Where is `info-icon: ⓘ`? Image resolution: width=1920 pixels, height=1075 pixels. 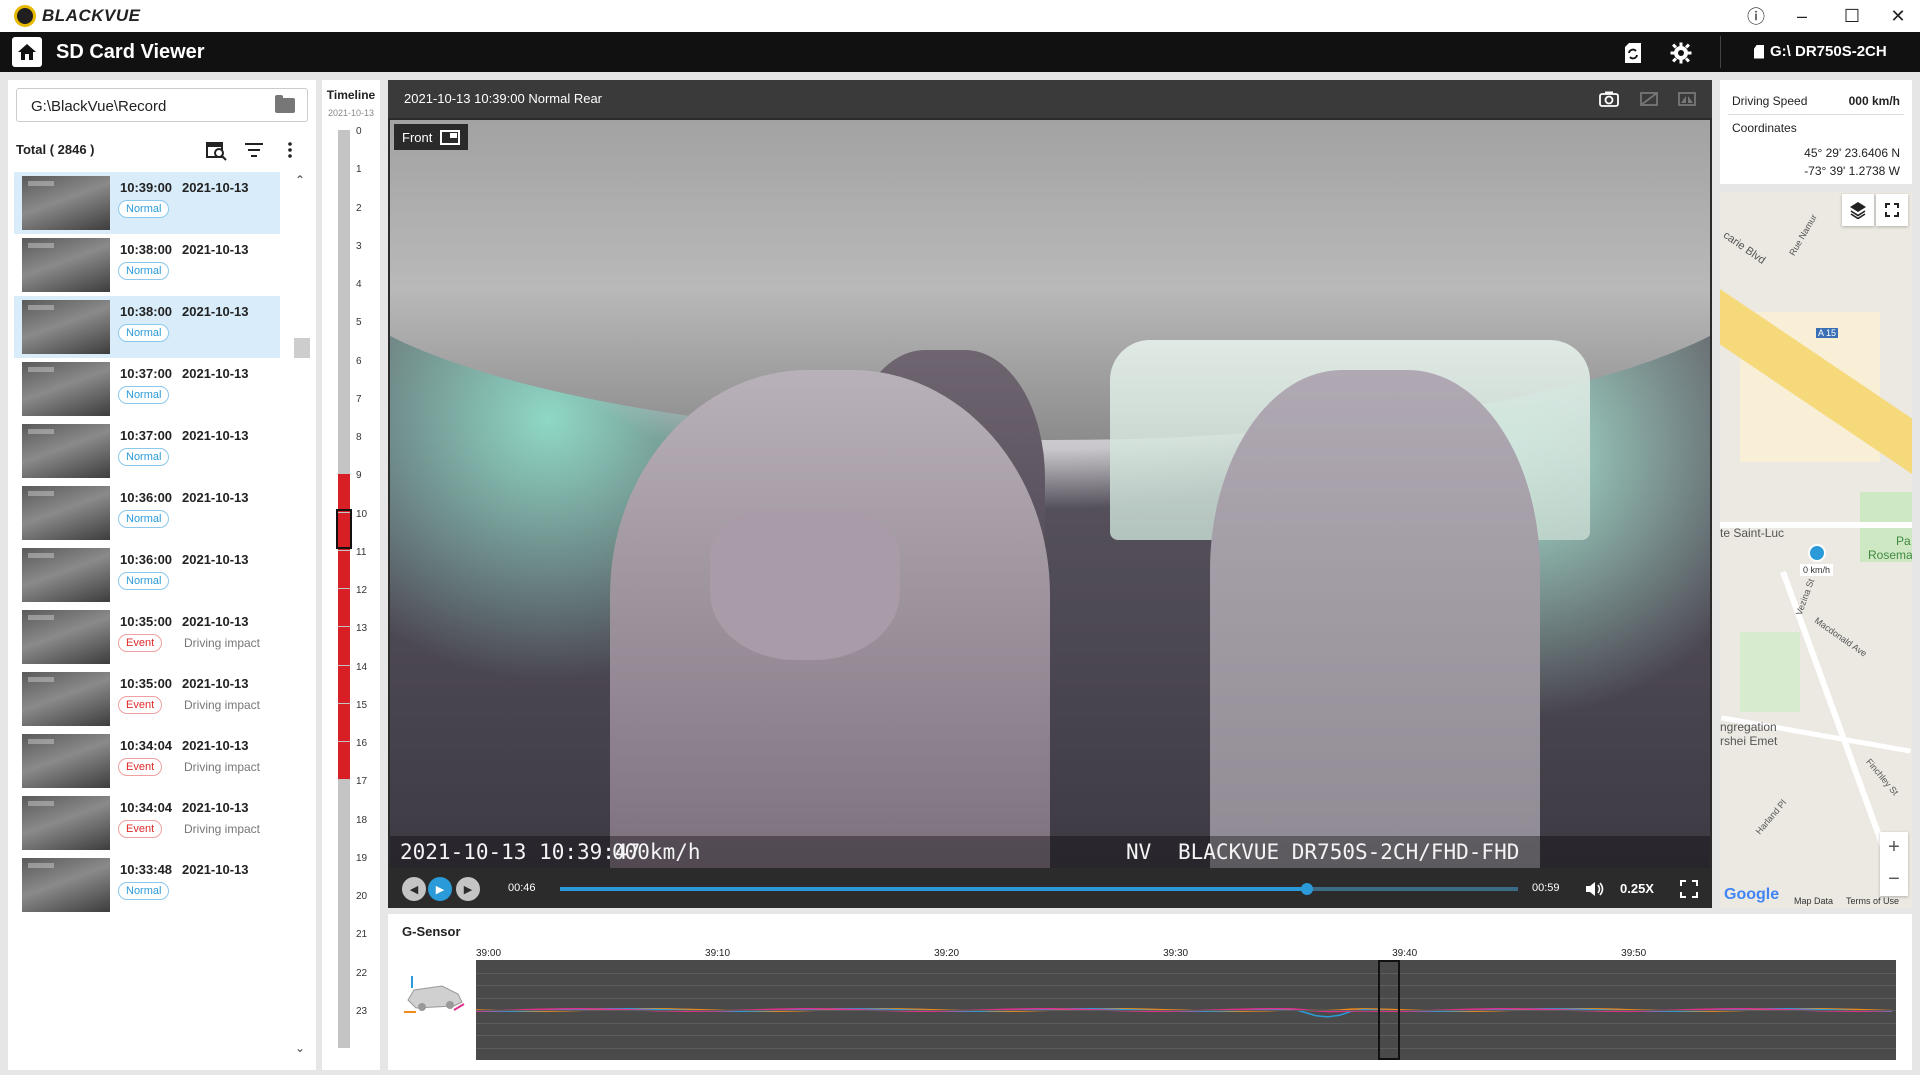
info-icon: ⓘ is located at coordinates (1756, 16).